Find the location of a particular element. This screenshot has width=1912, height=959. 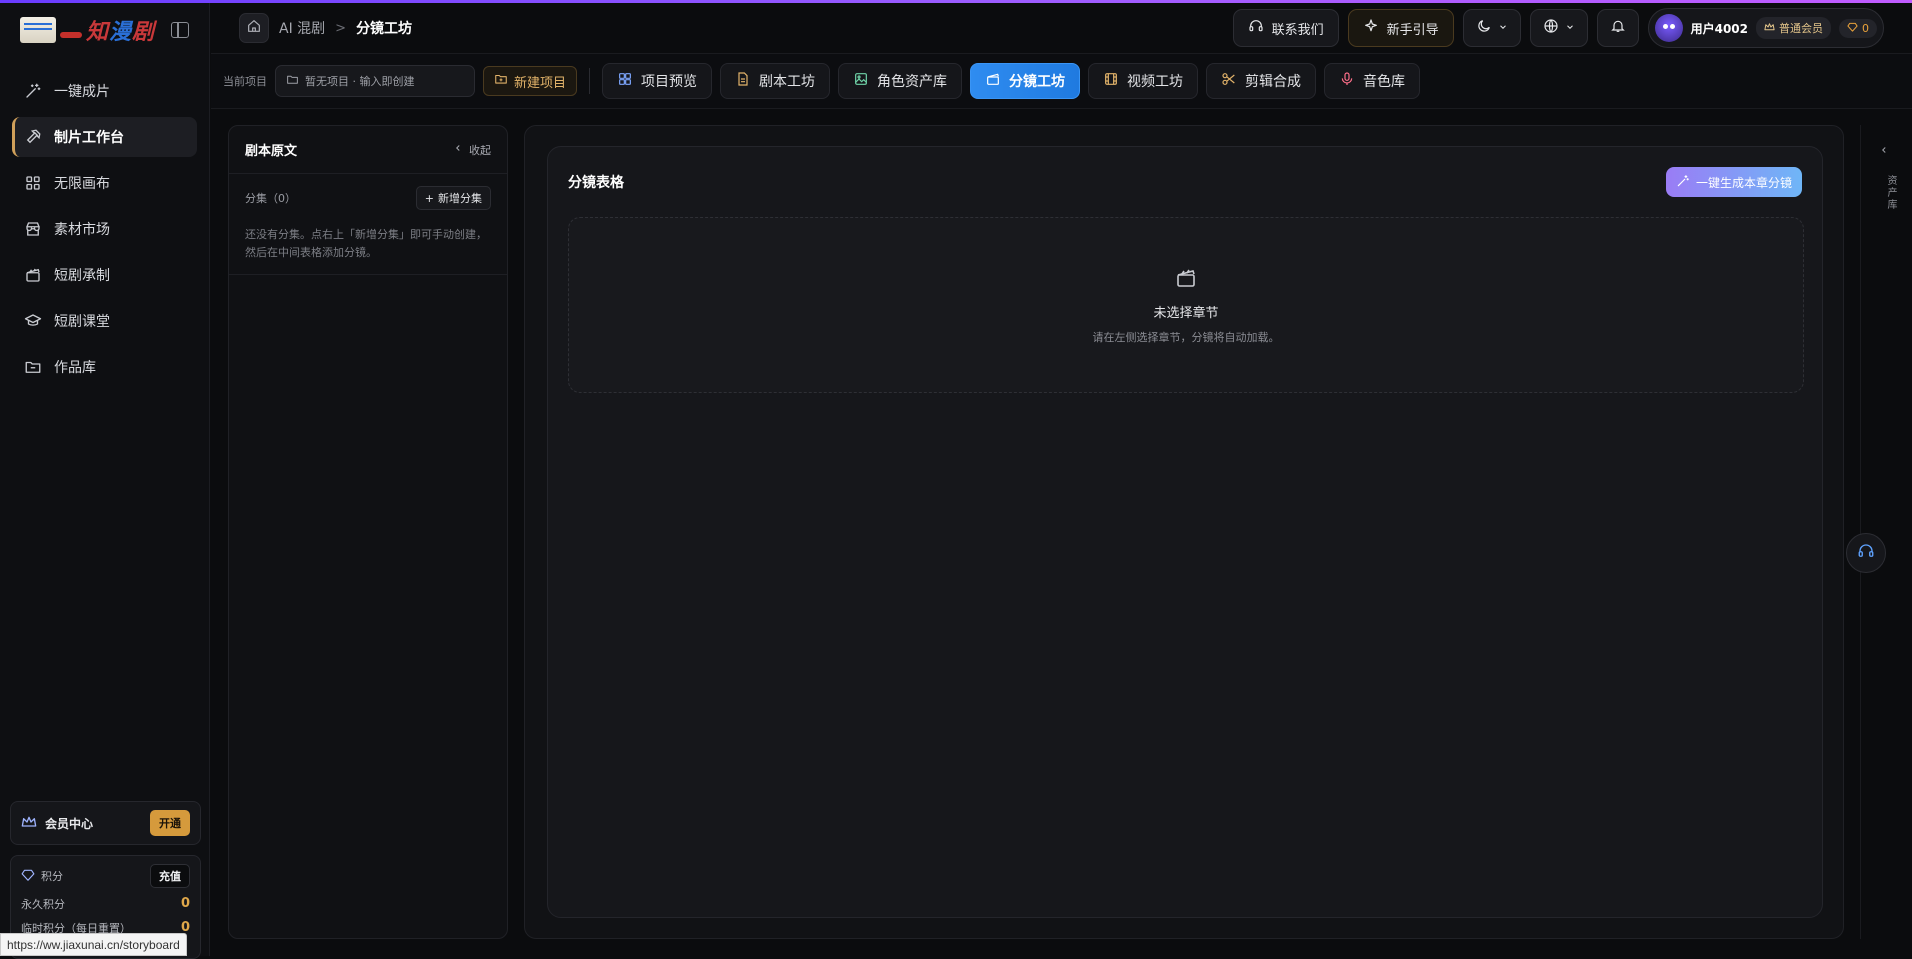

generate-storyboard-button: 一键生成本章分镜 is located at coordinates (1733, 182).